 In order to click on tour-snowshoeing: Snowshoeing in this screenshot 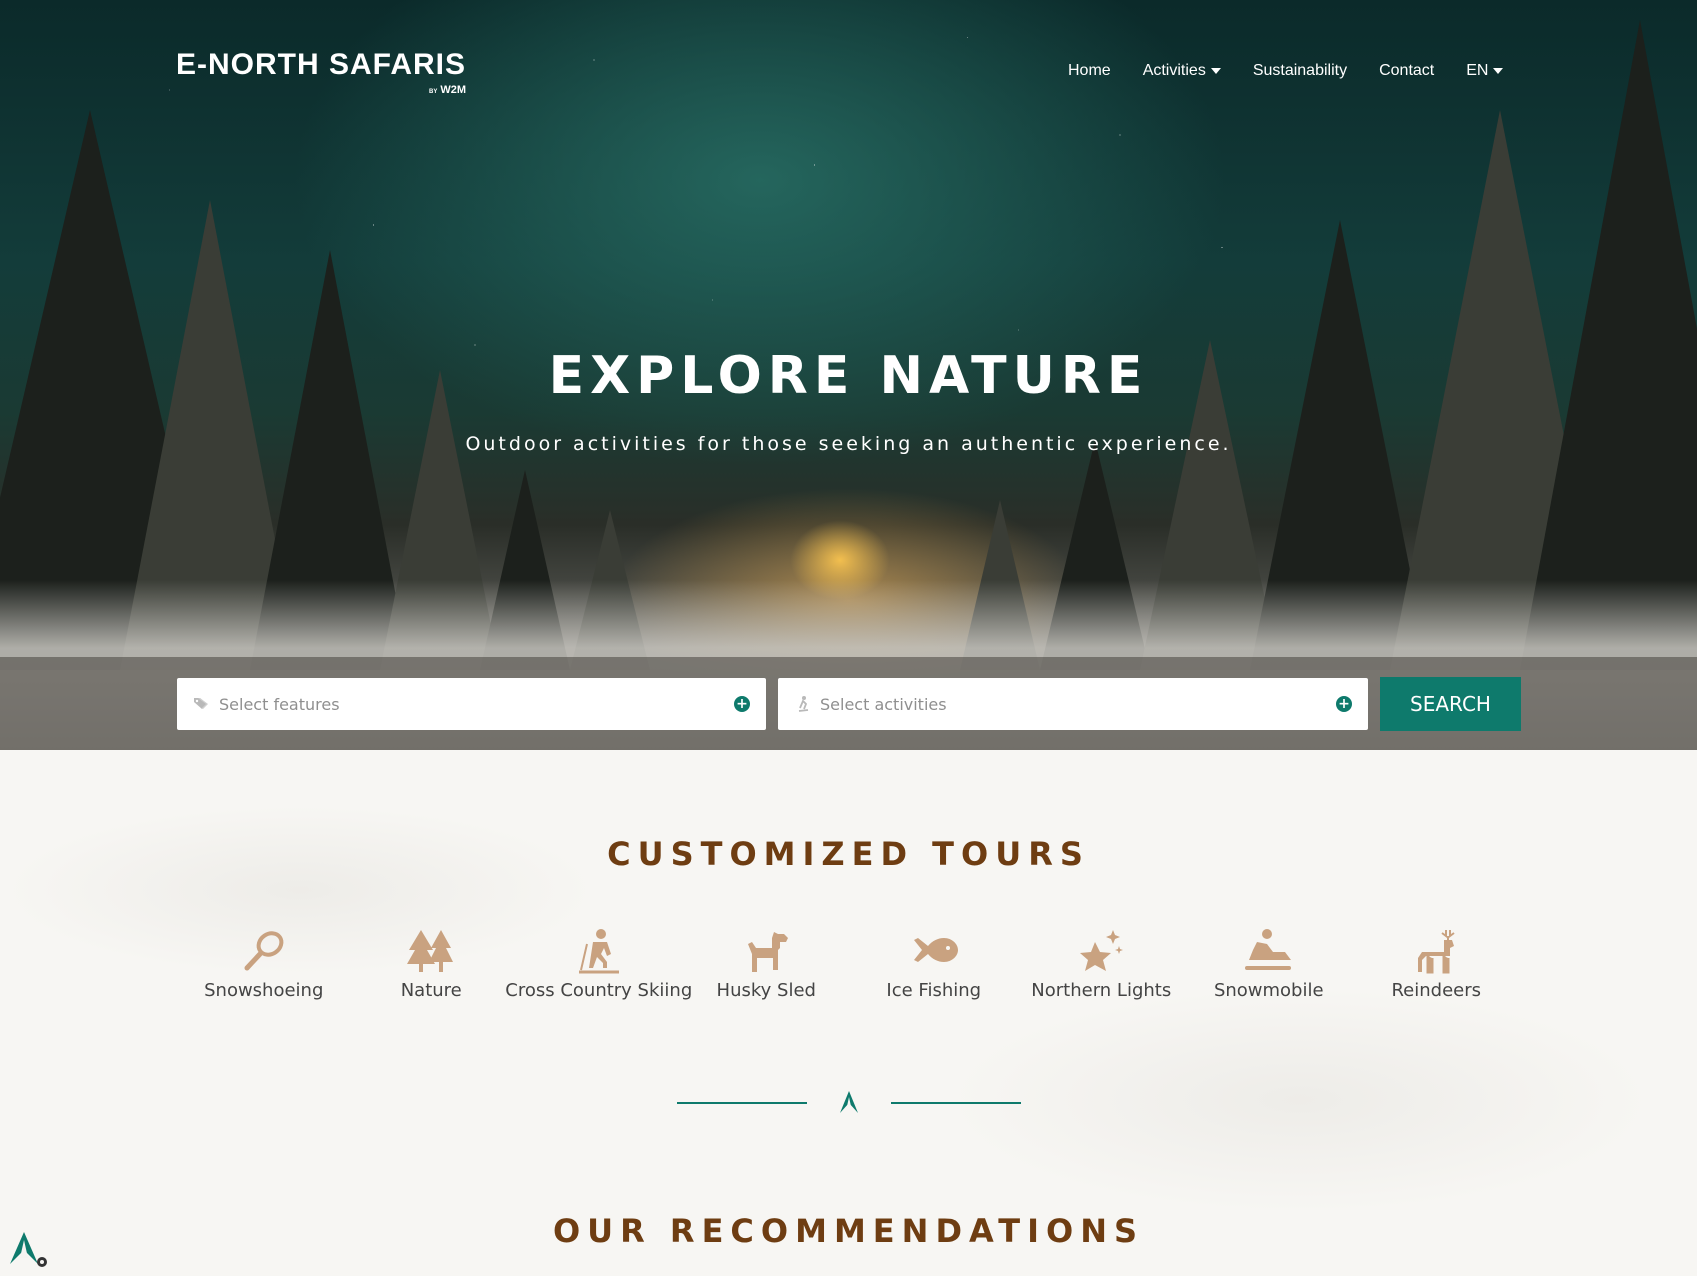, I will do `click(264, 964)`.